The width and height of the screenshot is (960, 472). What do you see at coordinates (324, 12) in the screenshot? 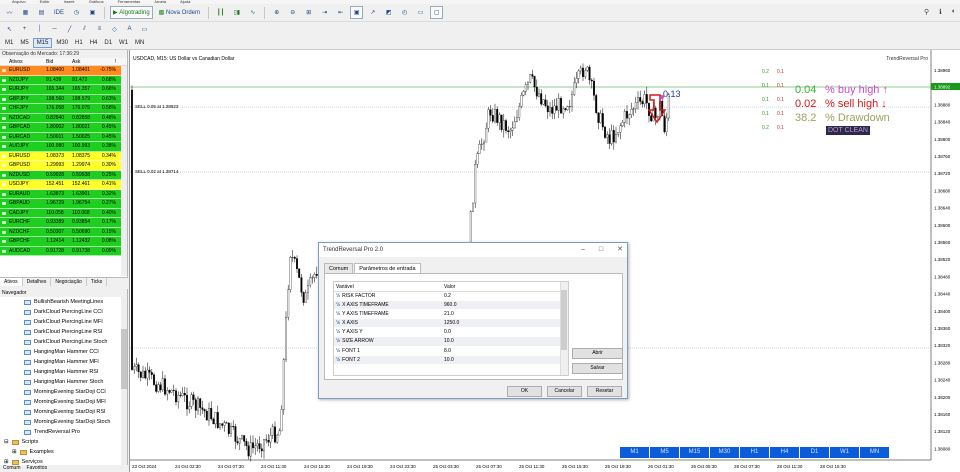
I see `autoscroll-icon: ⇥` at bounding box center [324, 12].